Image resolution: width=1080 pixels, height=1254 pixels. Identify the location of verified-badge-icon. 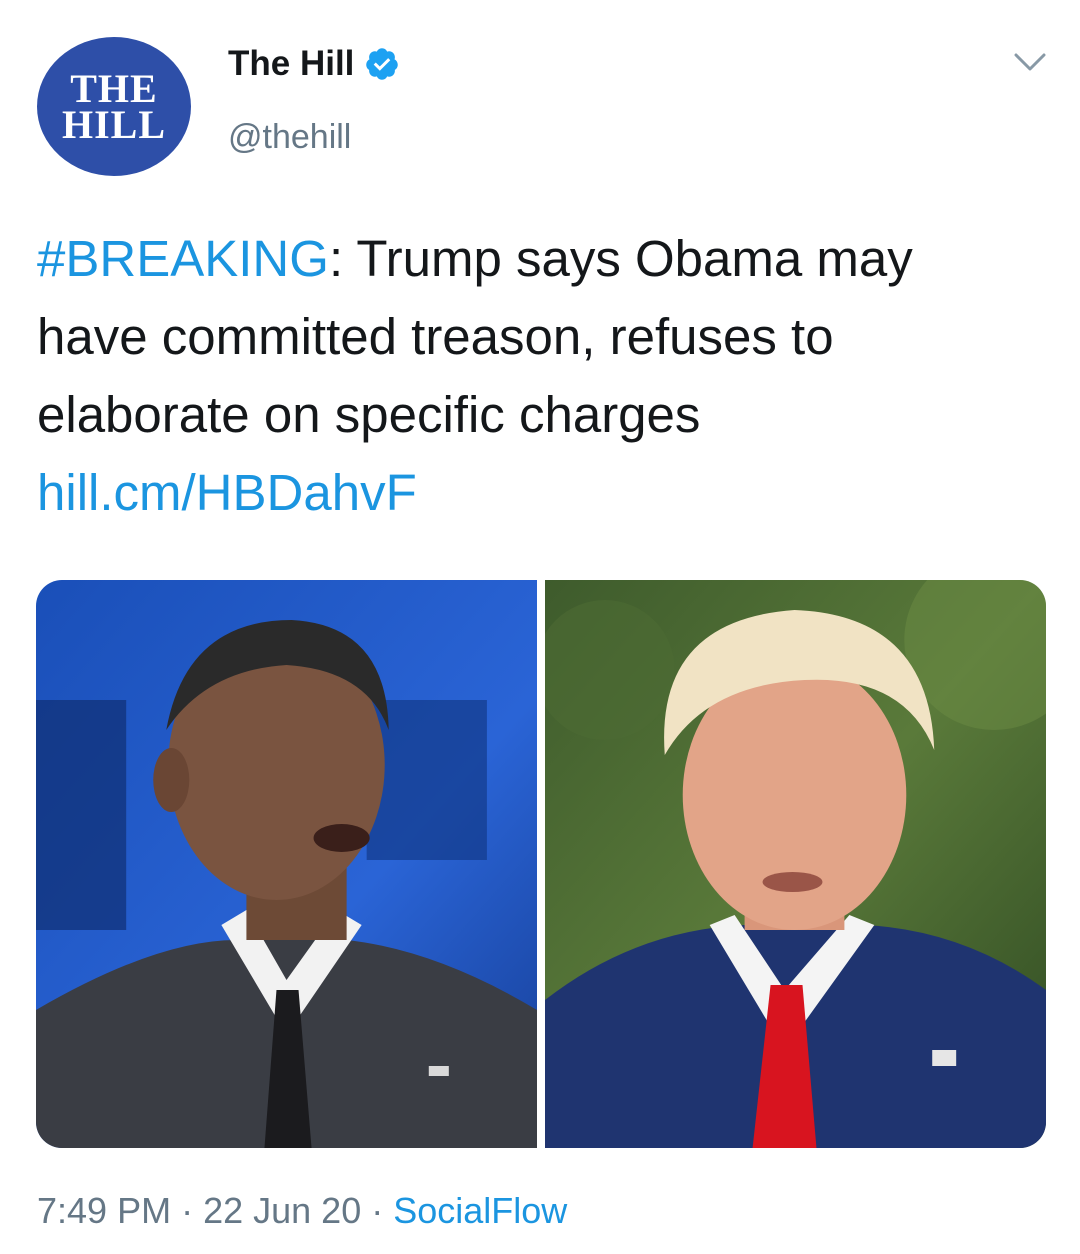
(382, 64).